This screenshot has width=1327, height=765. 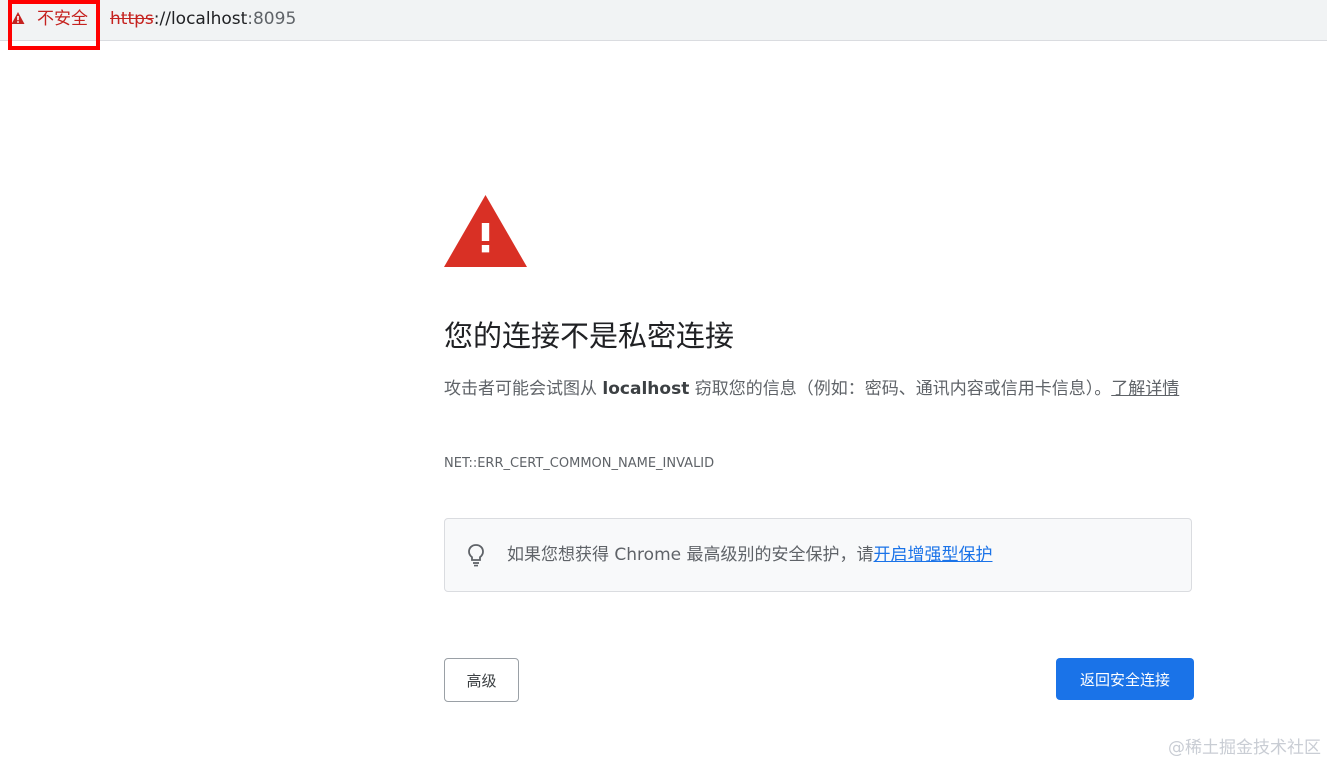 What do you see at coordinates (209, 19) in the screenshot?
I see `url-host: localhost` at bounding box center [209, 19].